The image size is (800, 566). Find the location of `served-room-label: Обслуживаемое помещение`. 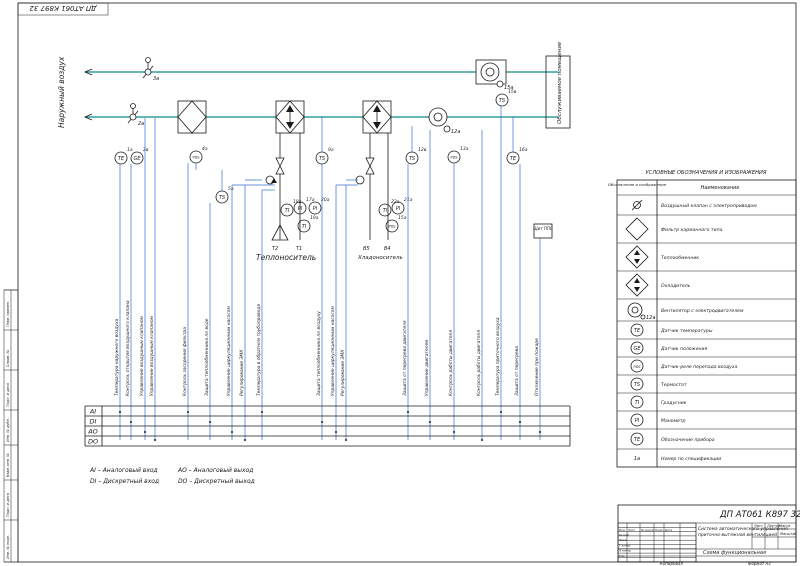

served-room-label: Обслуживаемое помещение is located at coordinates (560, 82).